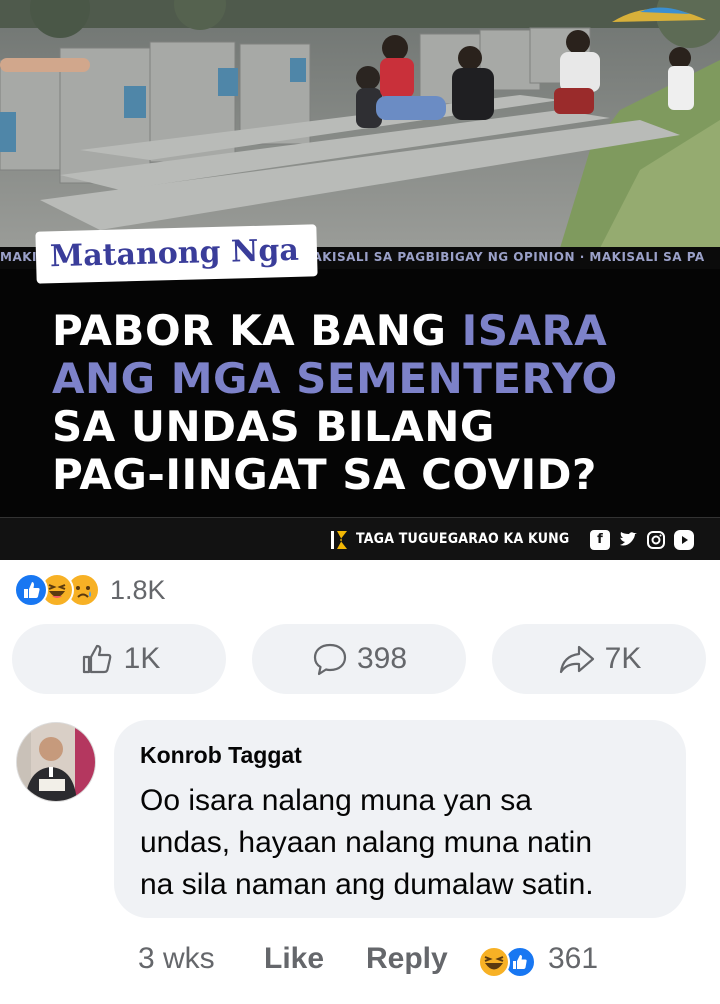  What do you see at coordinates (573, 958) in the screenshot?
I see `comment-reaction-count: 361` at bounding box center [573, 958].